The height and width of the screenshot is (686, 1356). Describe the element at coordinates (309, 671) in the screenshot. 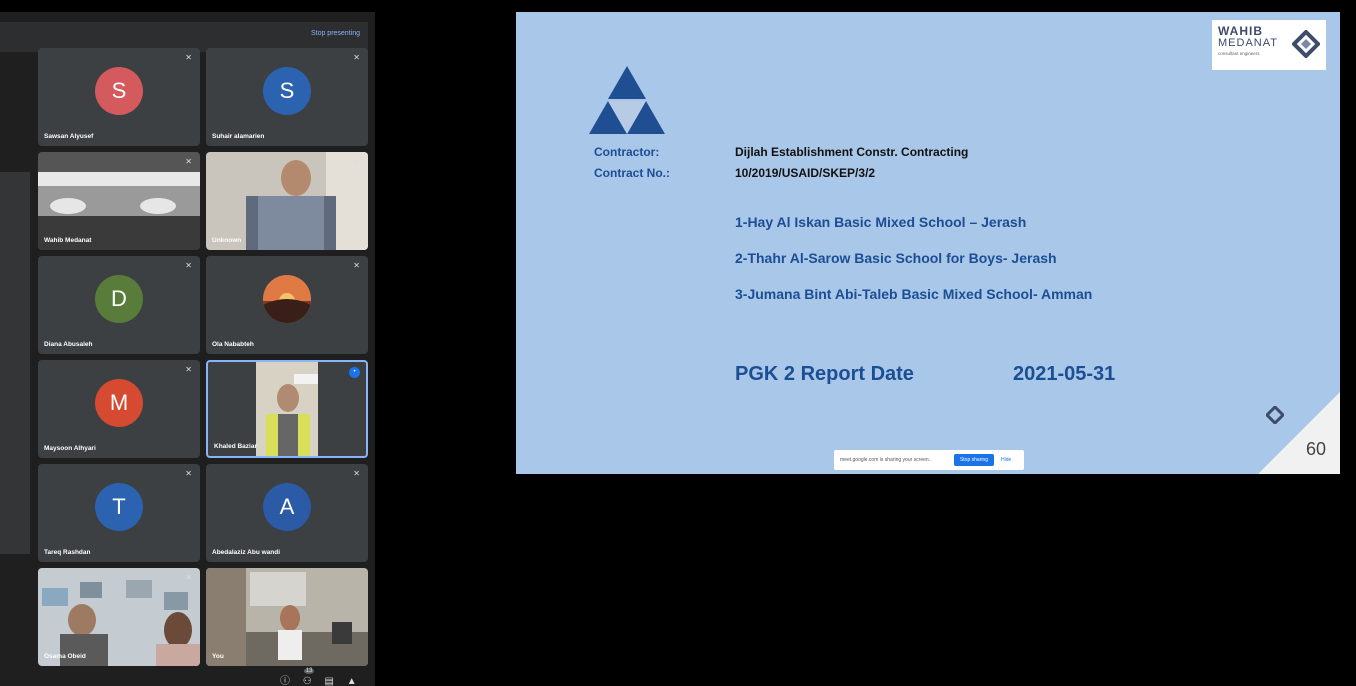

I see `participant-count: 13` at that location.